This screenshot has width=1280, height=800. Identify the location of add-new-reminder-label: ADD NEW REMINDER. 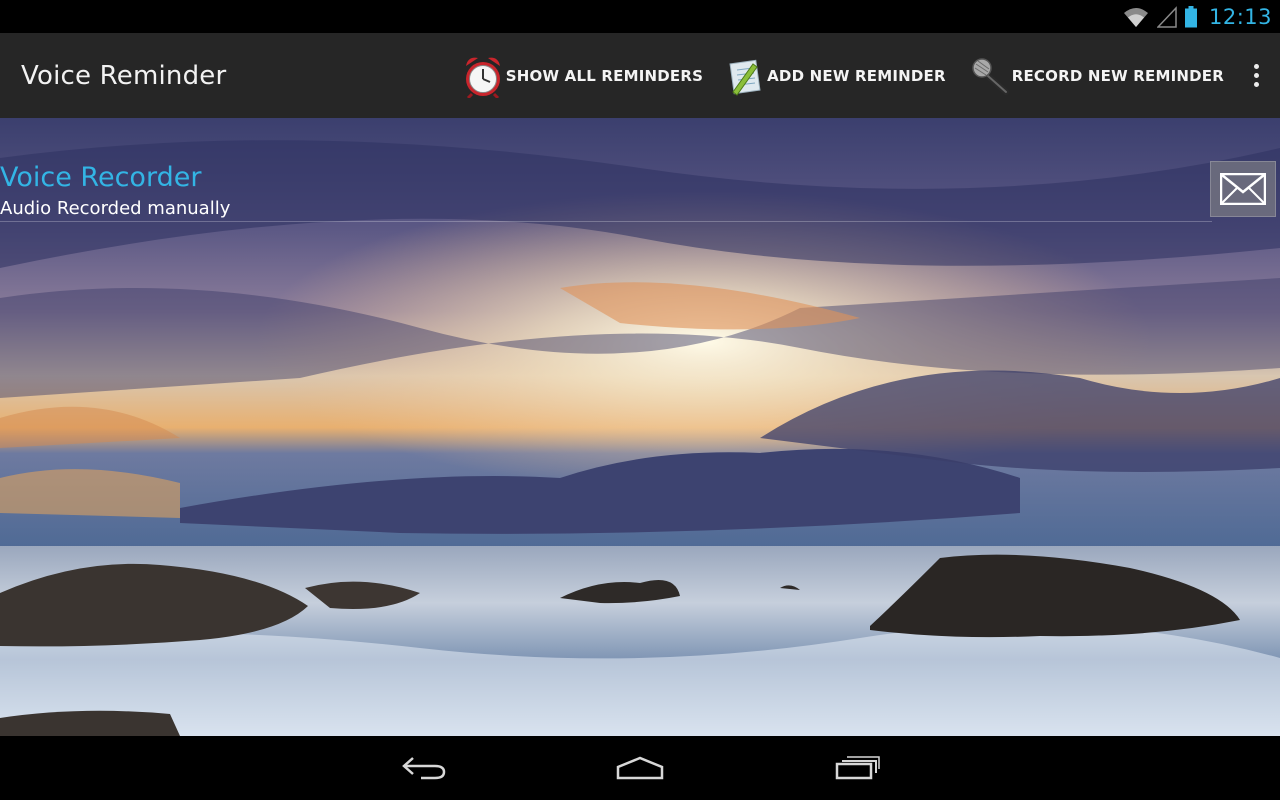
(856, 75).